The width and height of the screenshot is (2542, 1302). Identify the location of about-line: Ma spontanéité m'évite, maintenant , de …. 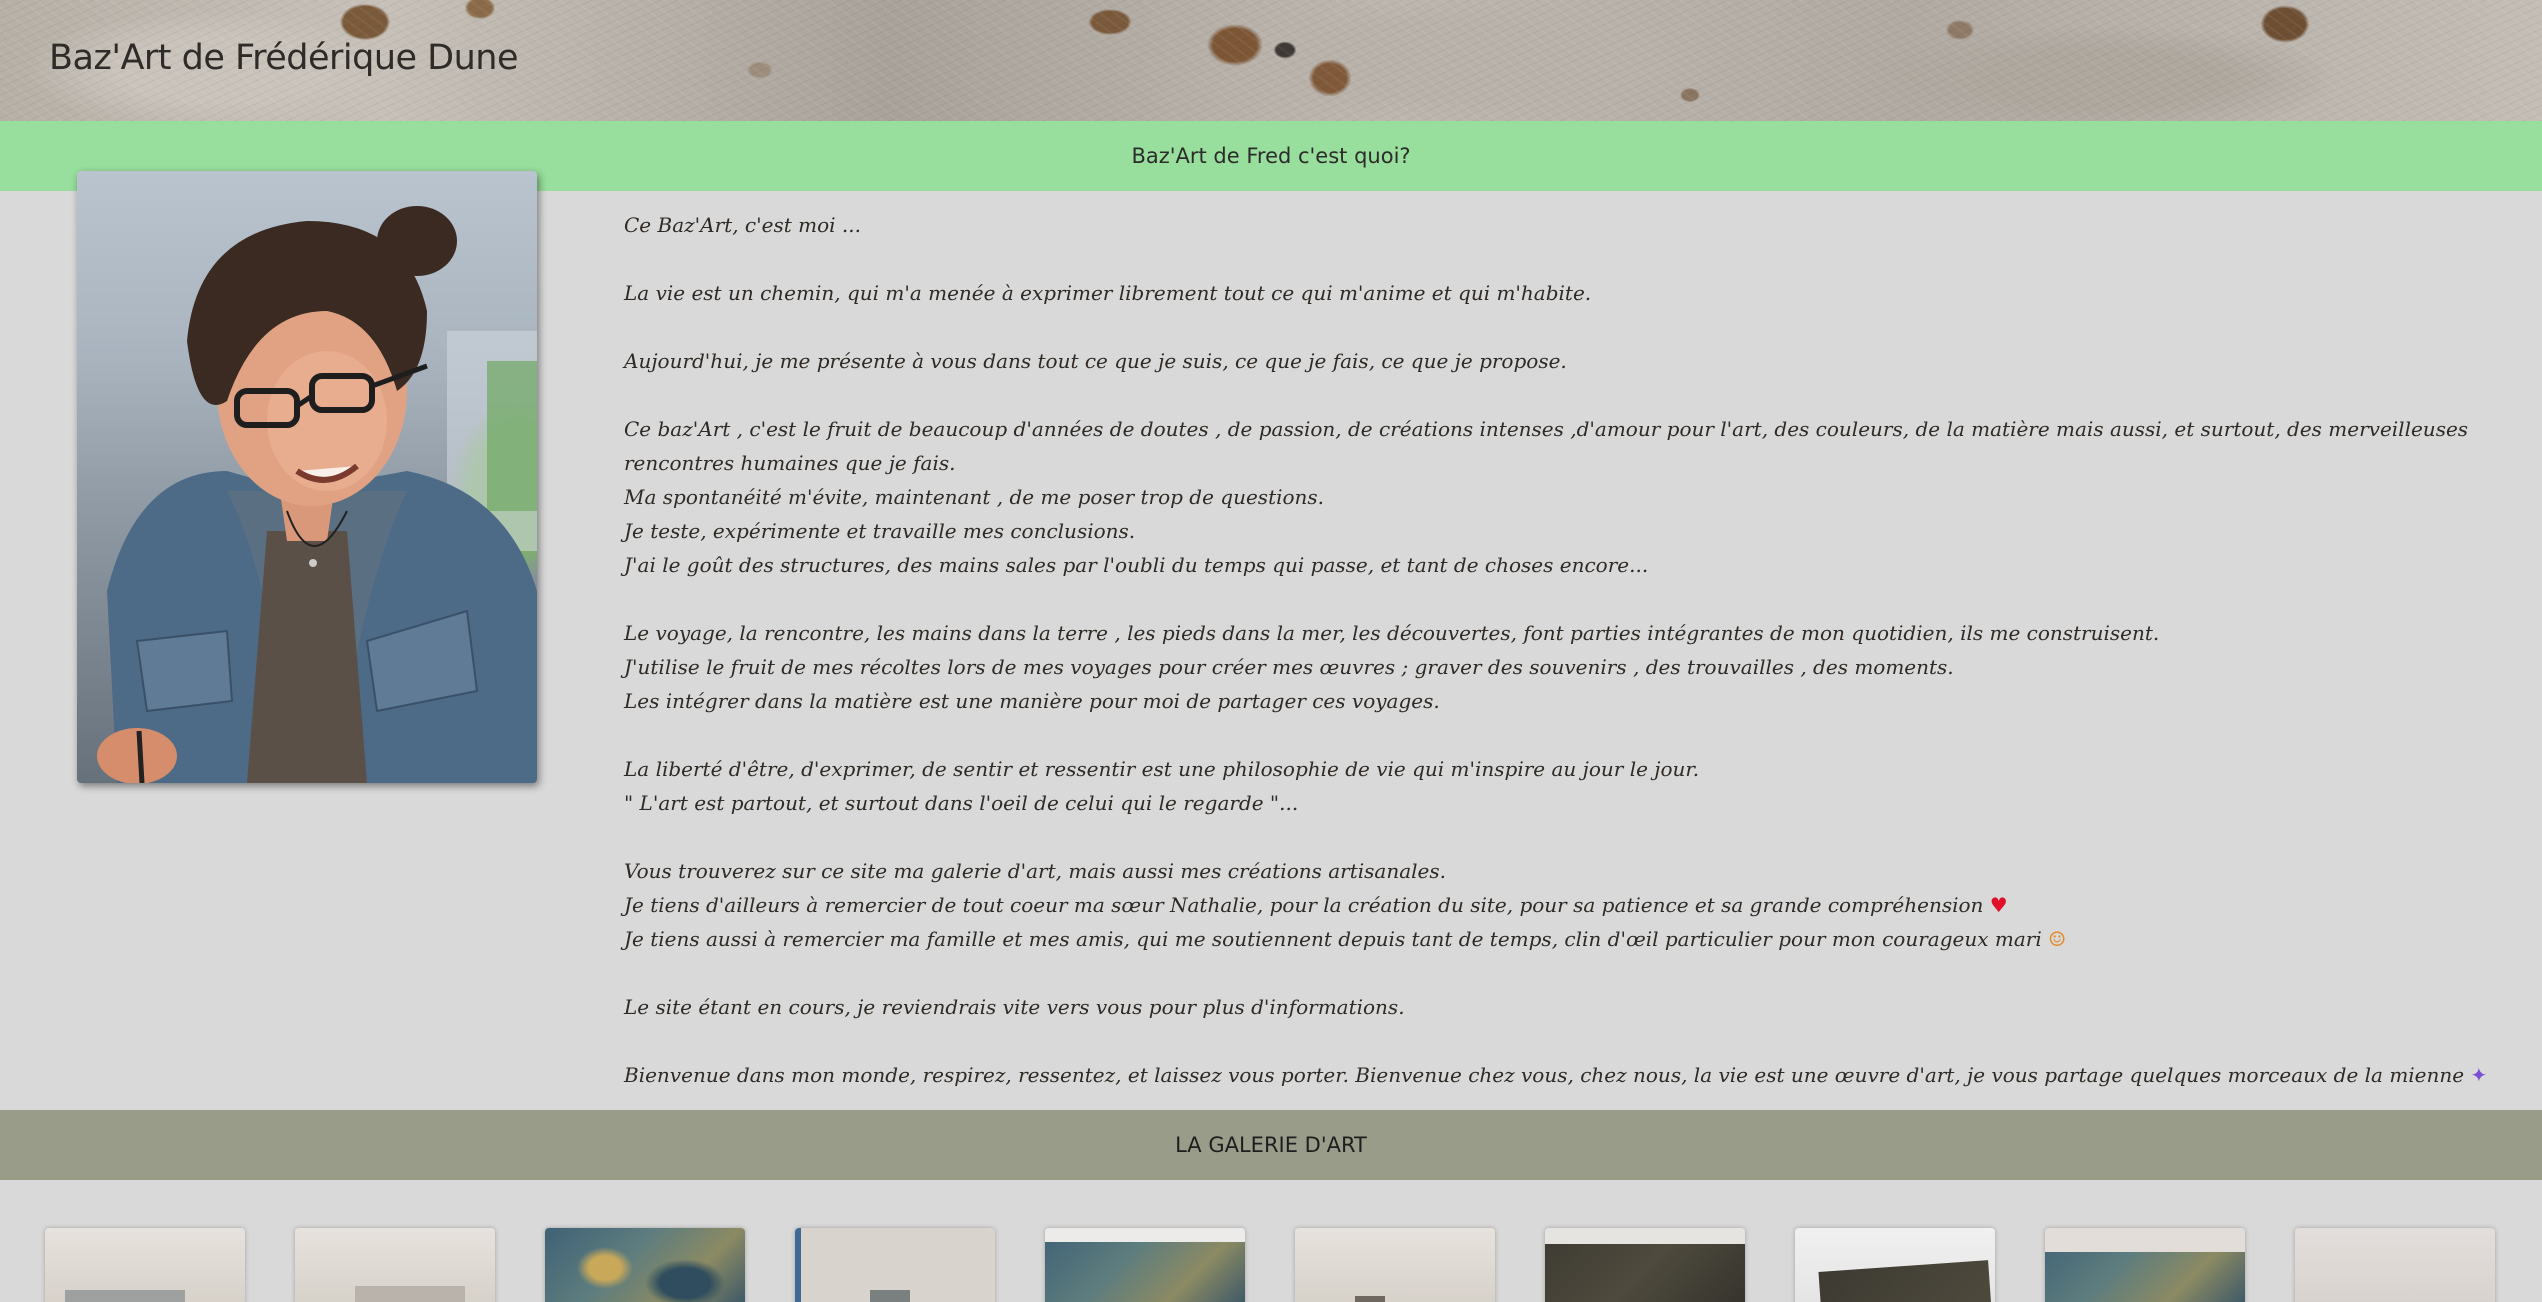
(974, 497).